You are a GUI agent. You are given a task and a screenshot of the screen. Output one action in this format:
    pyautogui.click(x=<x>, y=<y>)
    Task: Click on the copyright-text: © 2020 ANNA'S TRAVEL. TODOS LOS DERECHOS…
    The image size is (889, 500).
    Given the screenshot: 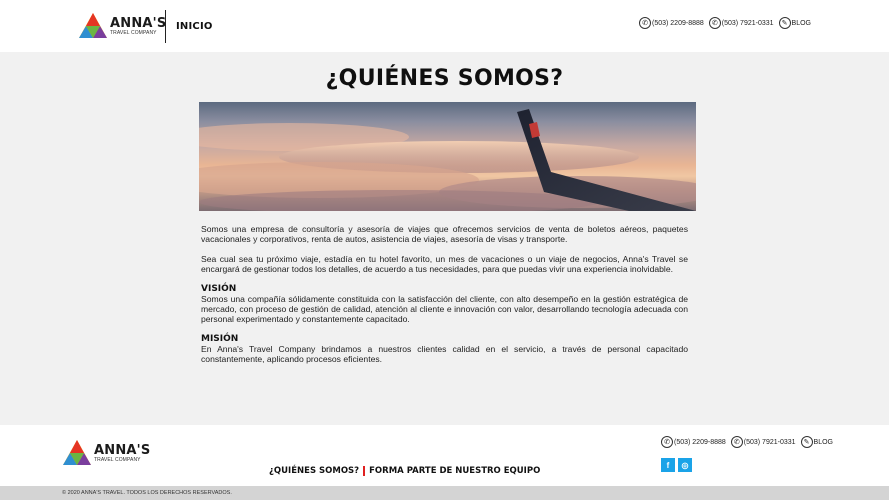 What is the action you would take?
    pyautogui.click(x=444, y=493)
    